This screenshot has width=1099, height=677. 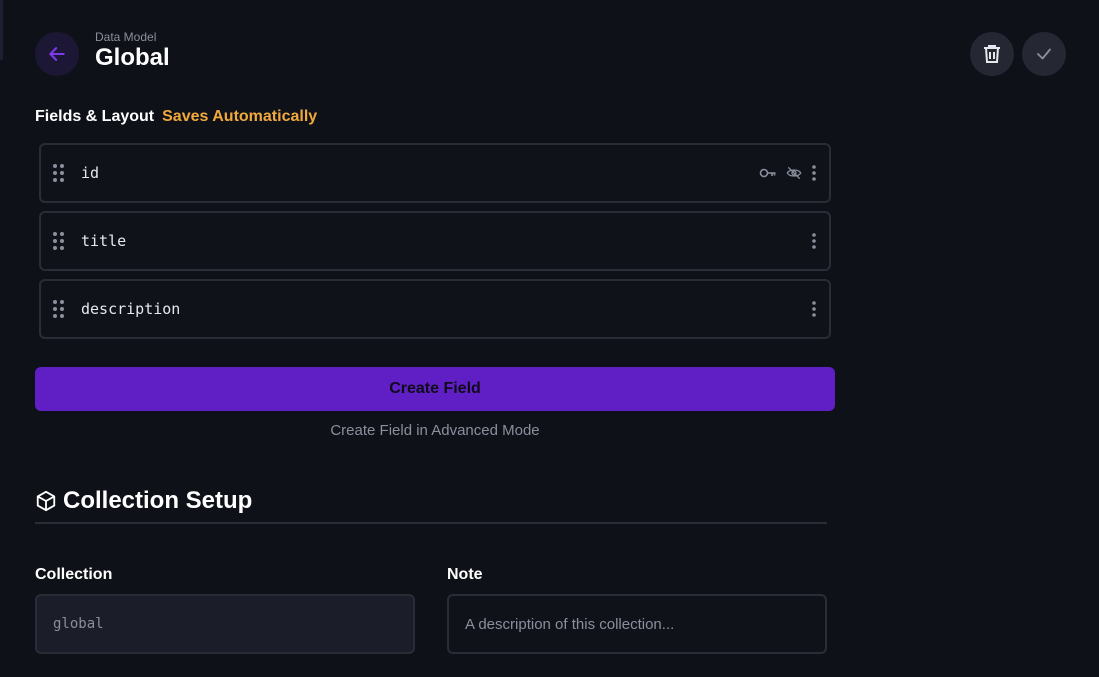 What do you see at coordinates (158, 500) in the screenshot?
I see `collection-setup-title: Collection Setup` at bounding box center [158, 500].